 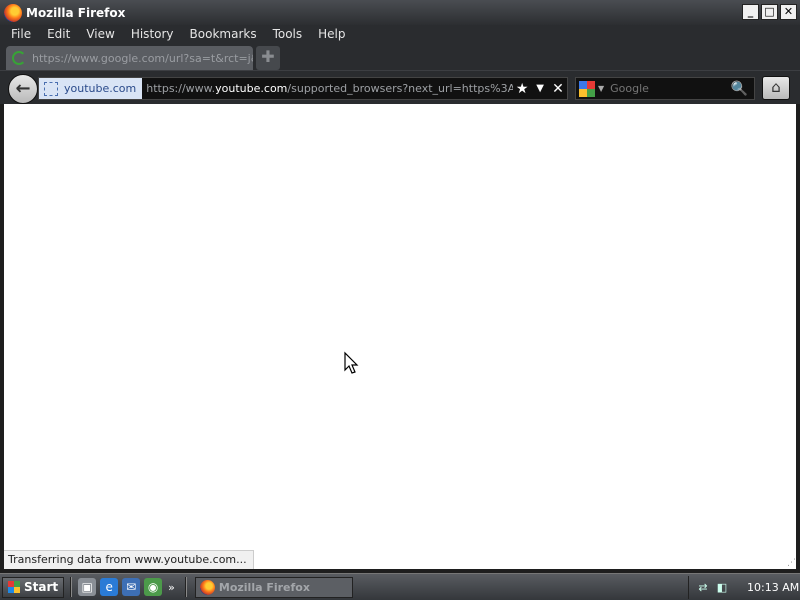 What do you see at coordinates (41, 587) in the screenshot?
I see `start-label: Start` at bounding box center [41, 587].